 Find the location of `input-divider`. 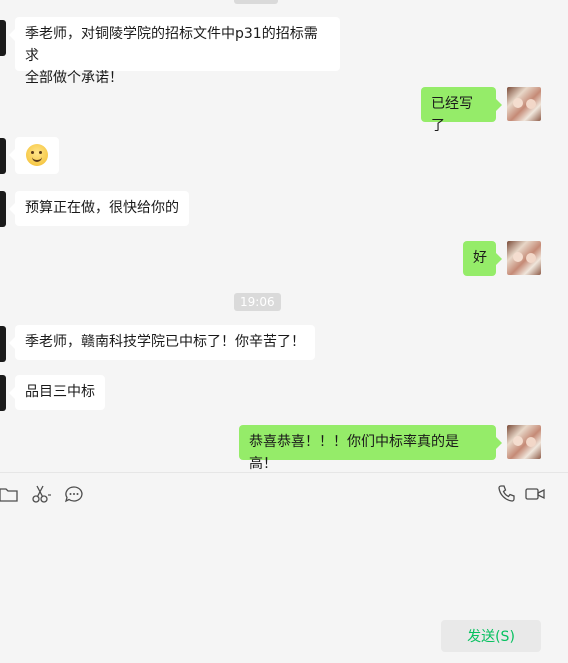

input-divider is located at coordinates (284, 472).